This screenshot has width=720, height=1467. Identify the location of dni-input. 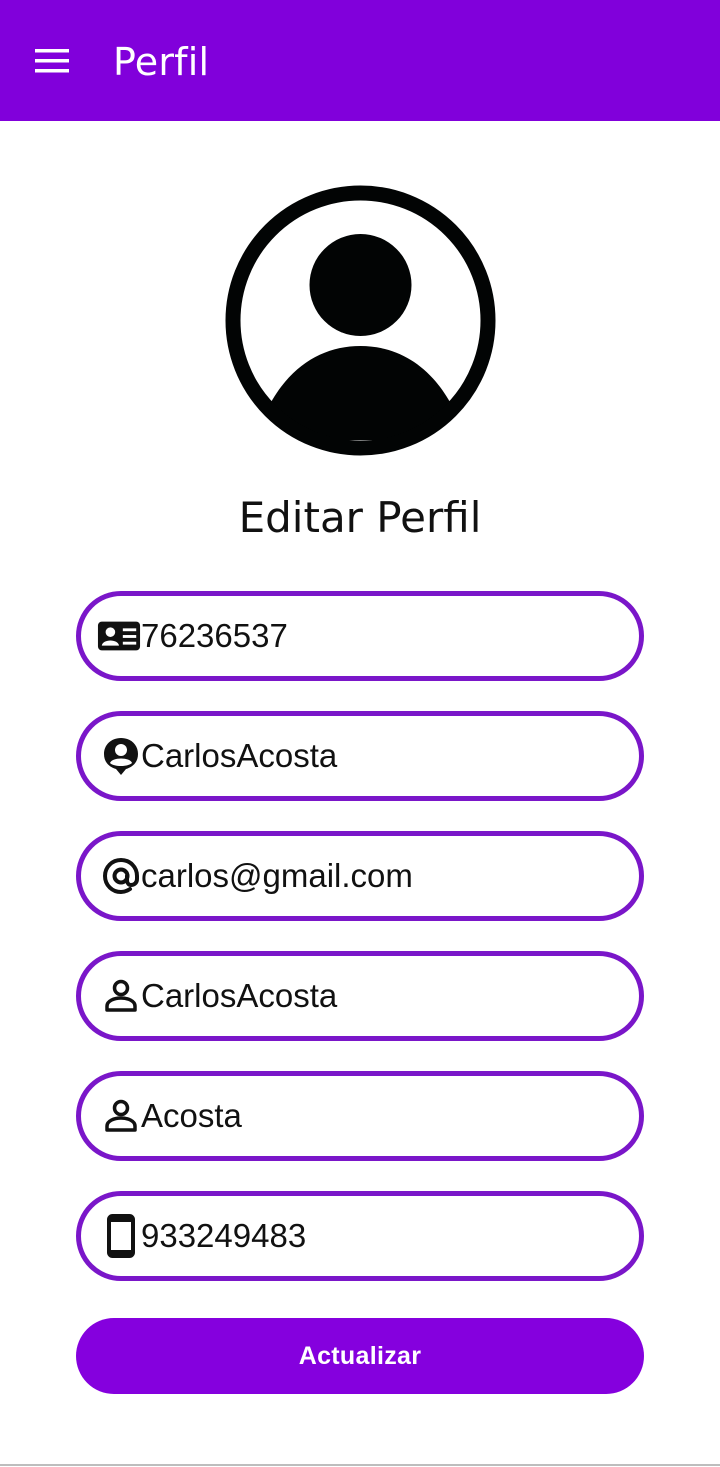
(386, 636).